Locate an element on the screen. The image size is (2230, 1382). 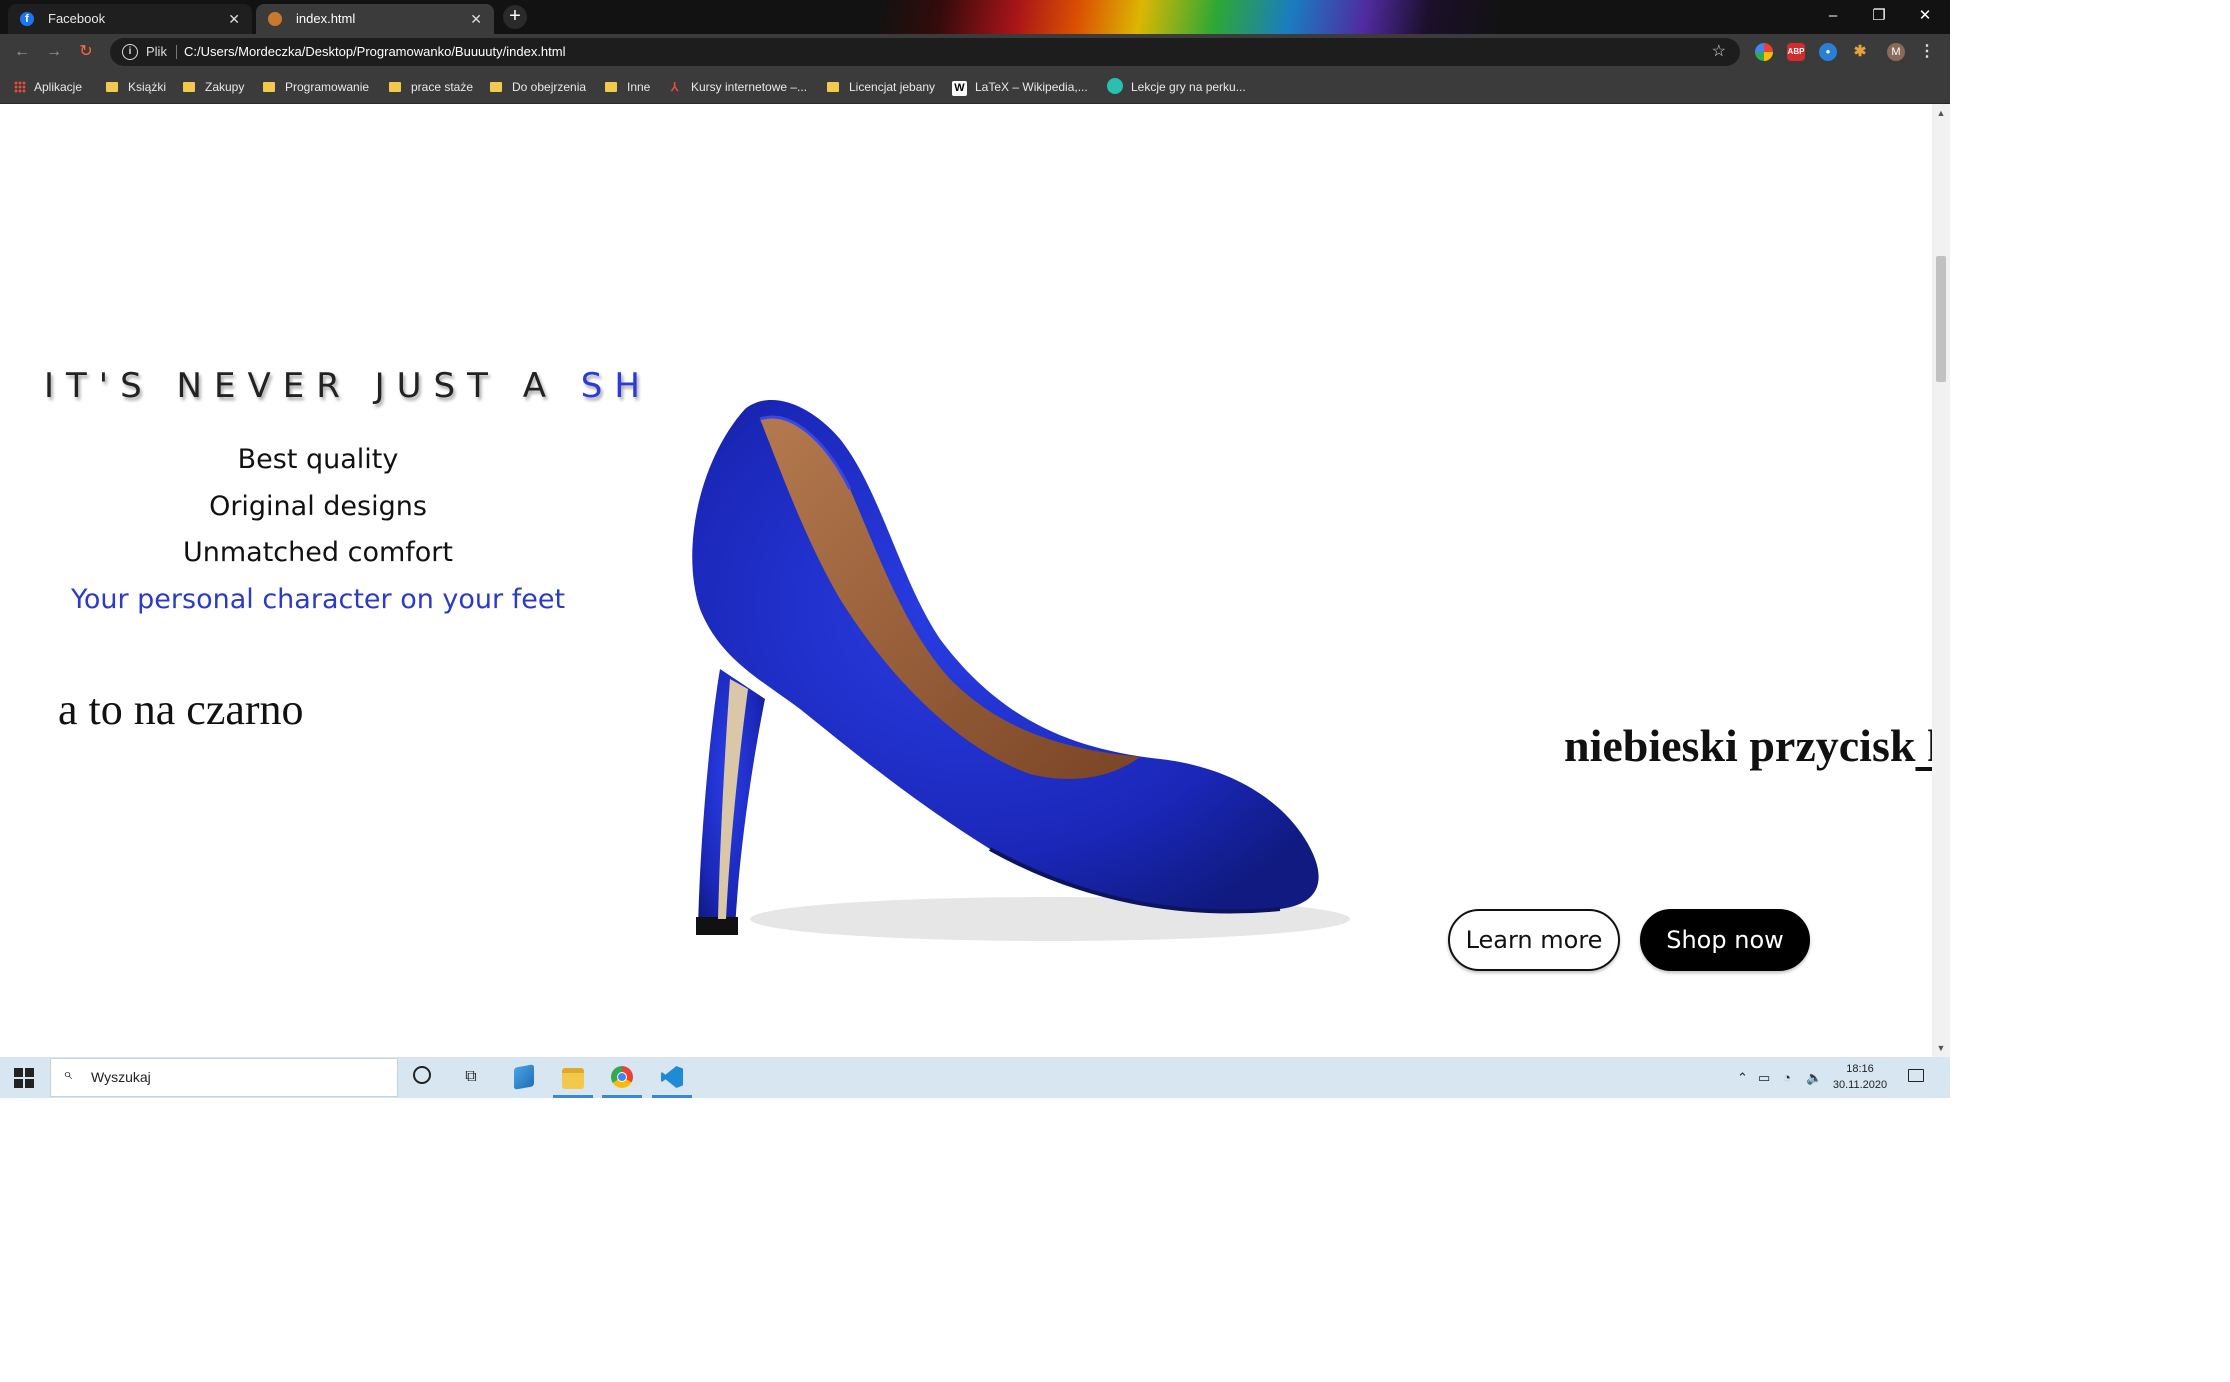
page-scrollbar: ▲ ▼ is located at coordinates (1941, 580).